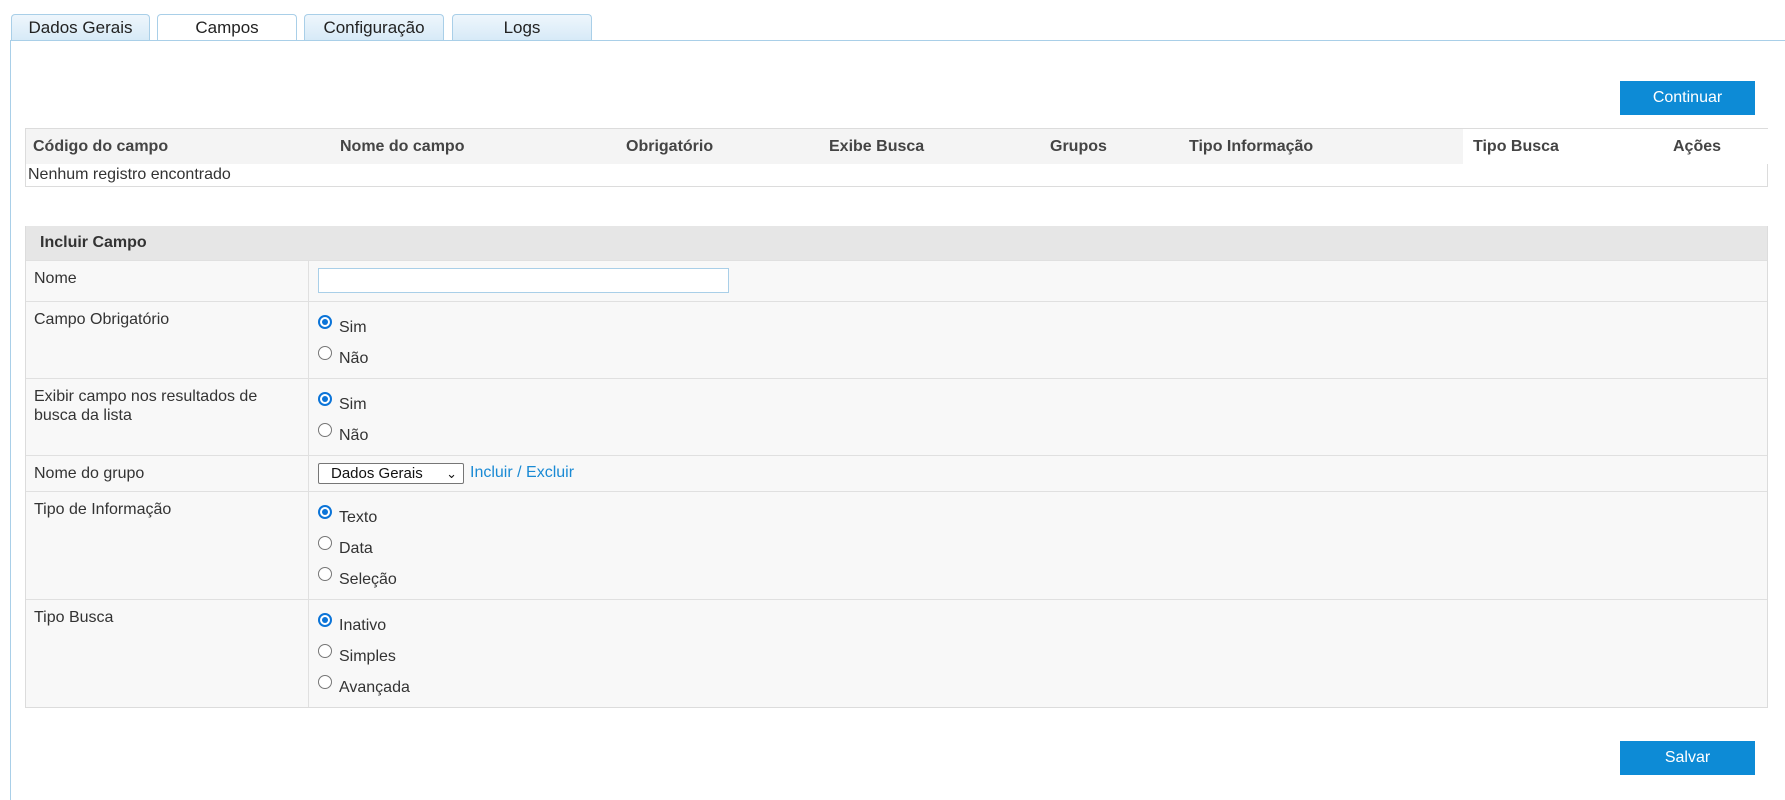  Describe the element at coordinates (876, 146) in the screenshot. I see `column-header-exibe-busca: Exibe Busca` at that location.